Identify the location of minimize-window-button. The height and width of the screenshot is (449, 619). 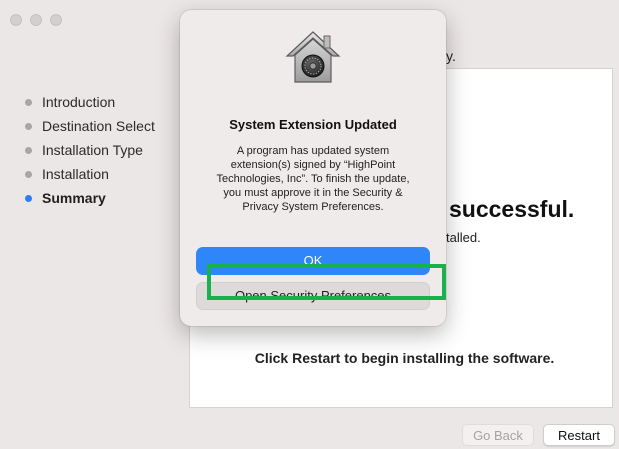
(36, 20).